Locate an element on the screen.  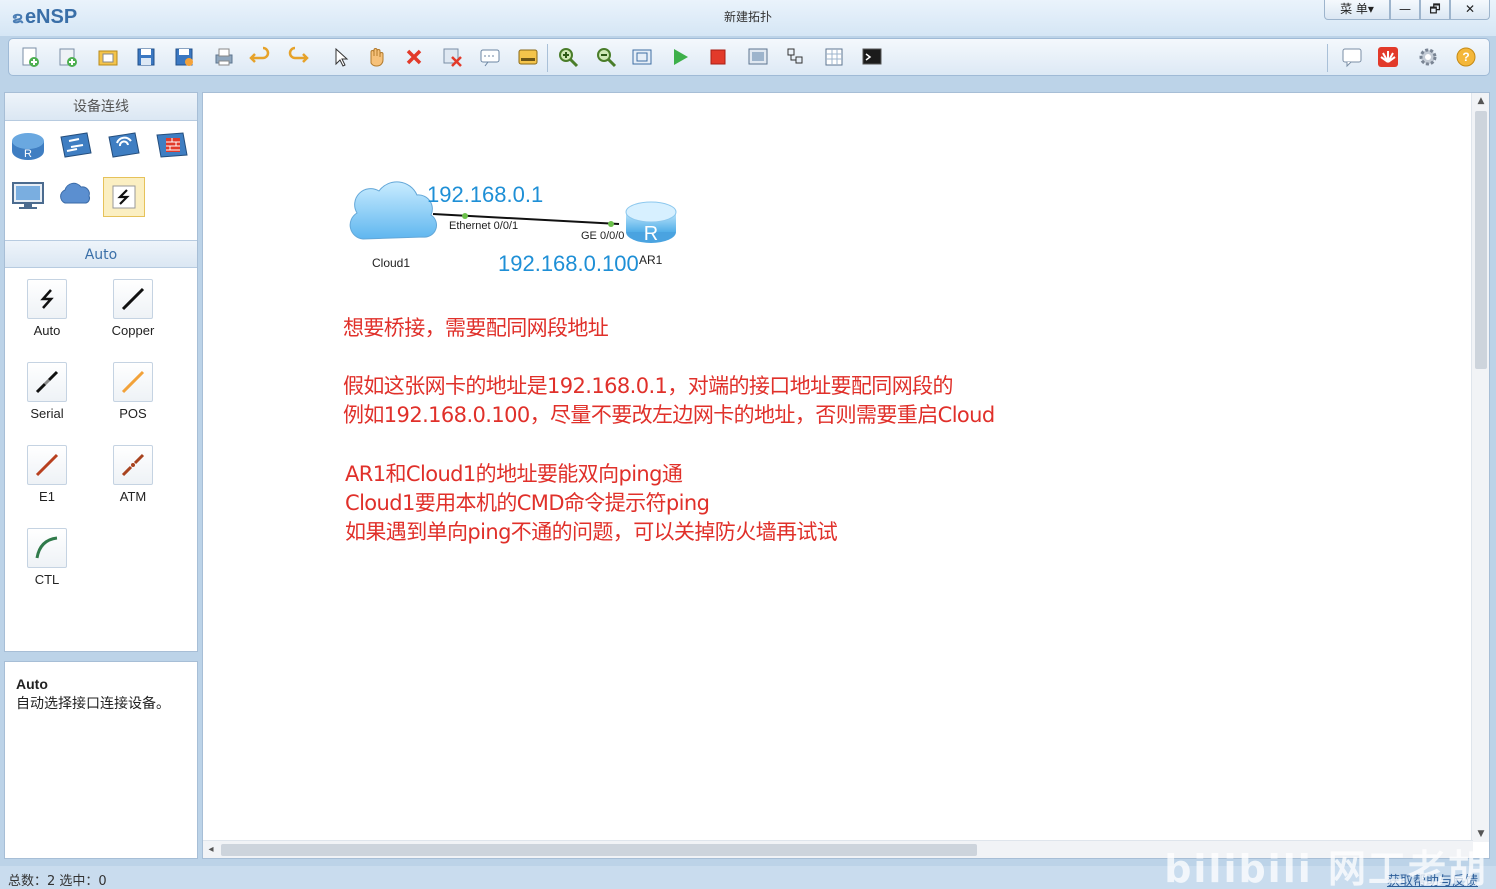
settings-icon is located at coordinates (1428, 57).